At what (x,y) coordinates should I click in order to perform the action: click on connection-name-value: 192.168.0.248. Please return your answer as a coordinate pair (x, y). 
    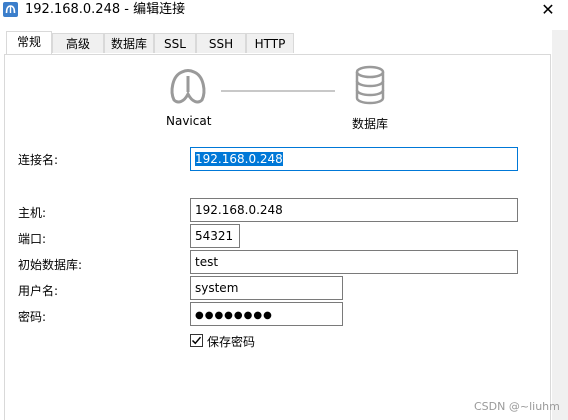
    Looking at the image, I should click on (239, 159).